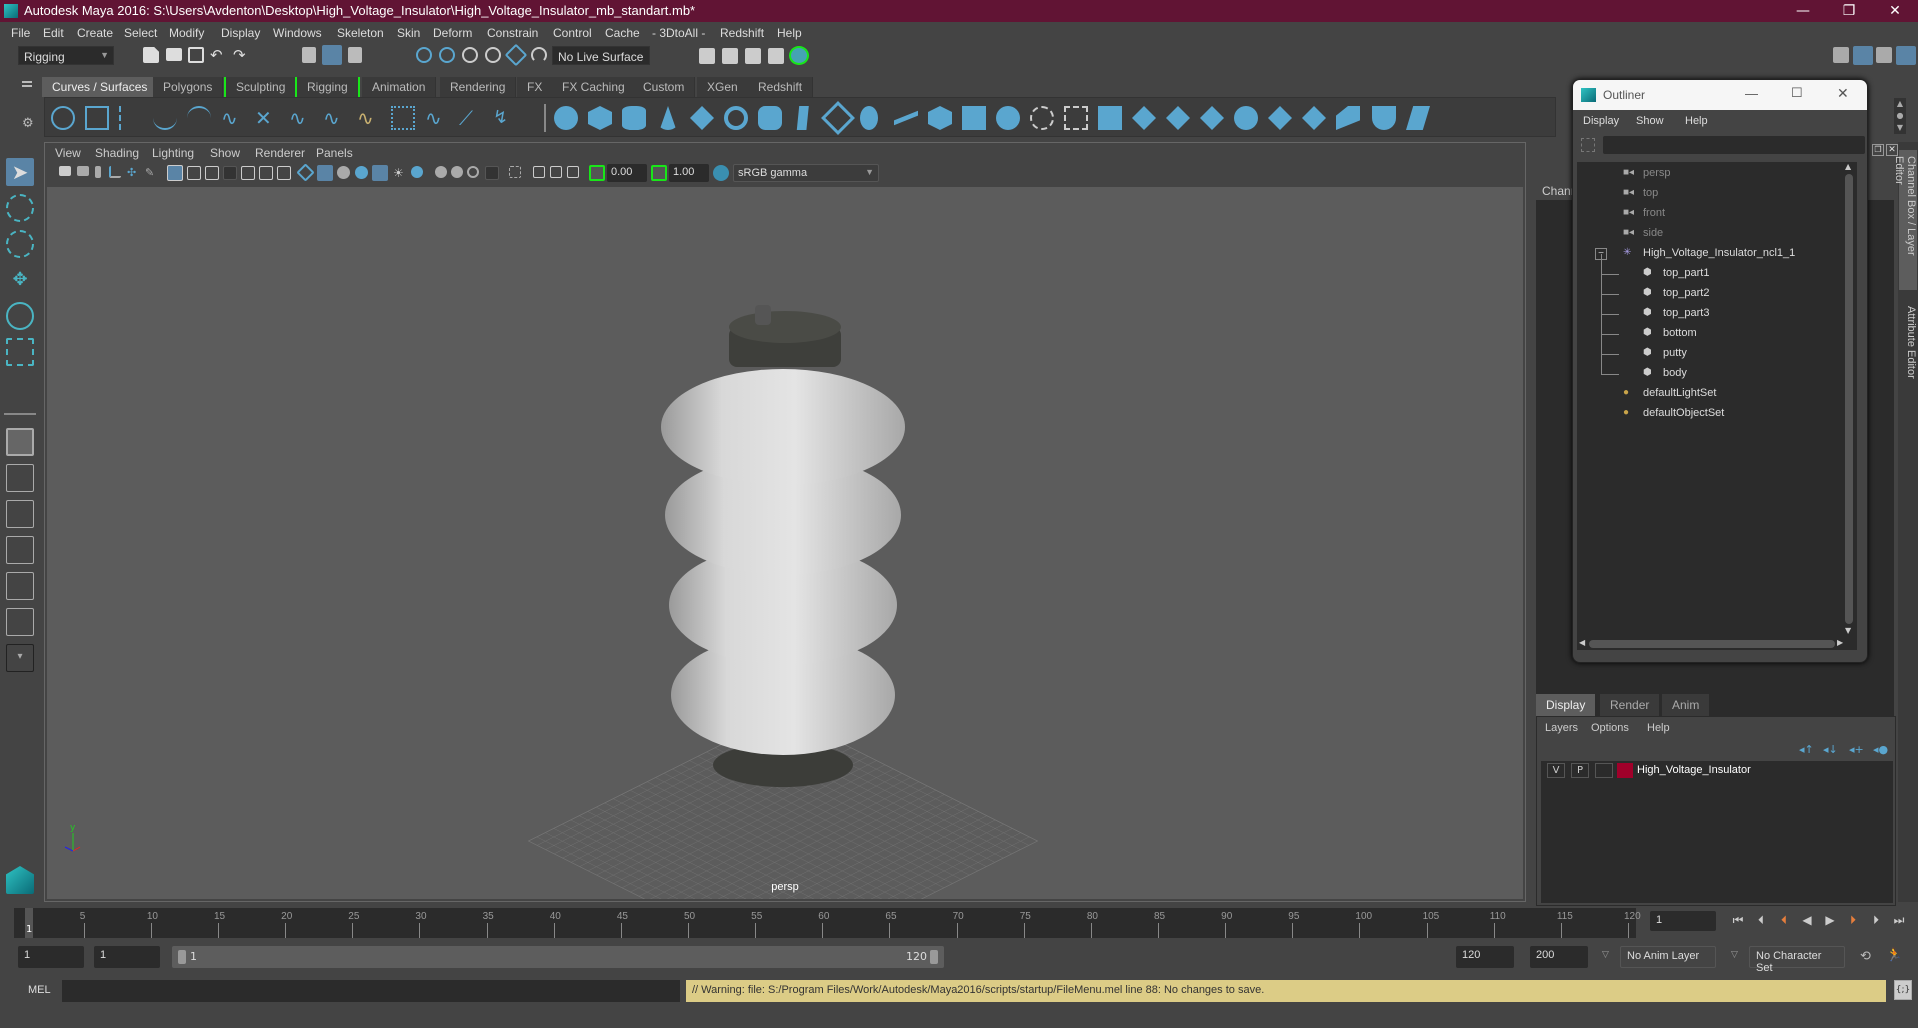 This screenshot has height=1028, width=1918. Describe the element at coordinates (305, 172) in the screenshot. I see `wireframe-icon` at that location.